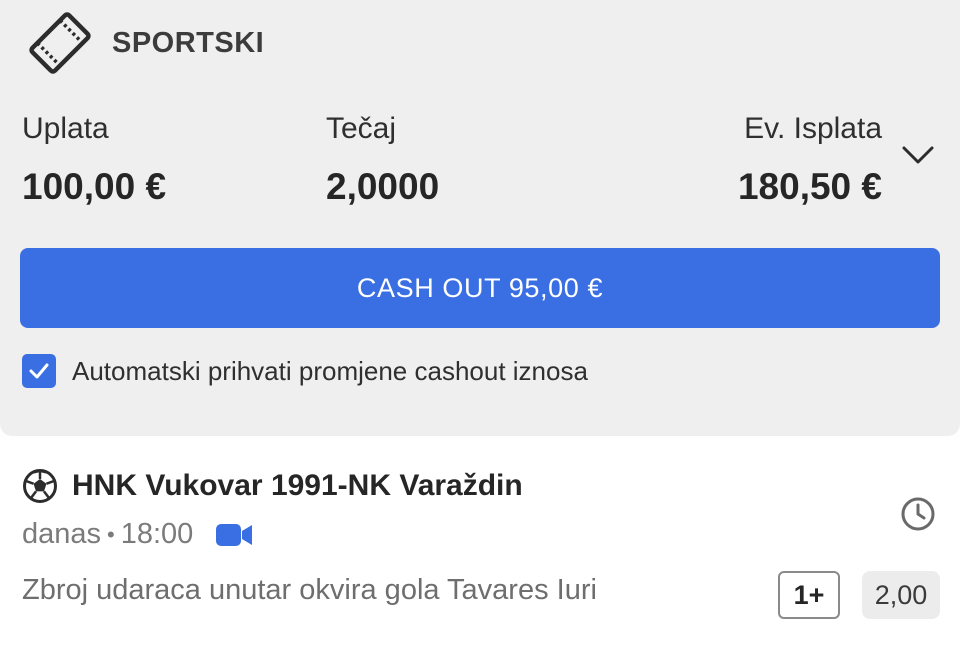 This screenshot has width=960, height=661. Describe the element at coordinates (60, 43) in the screenshot. I see `ticket-icon` at that location.